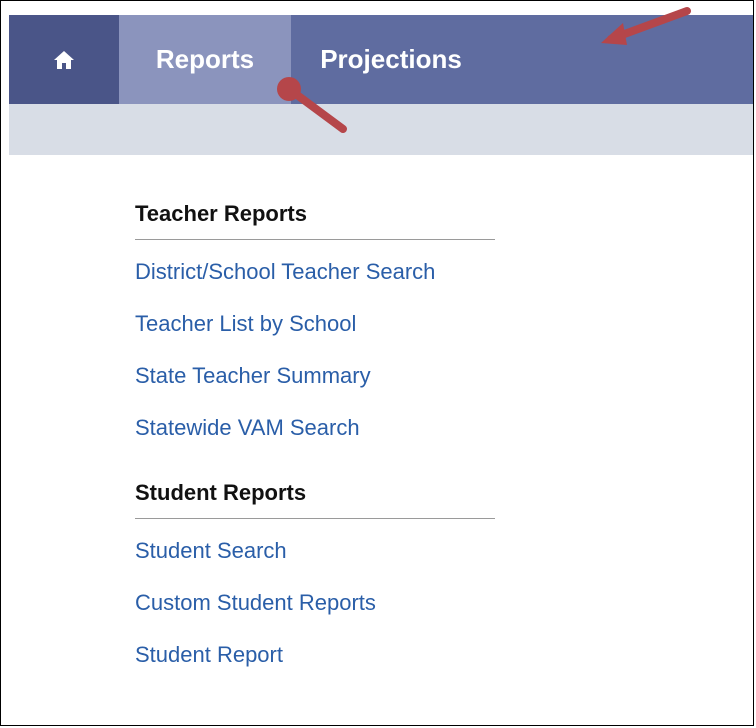  What do you see at coordinates (315, 220) in the screenshot?
I see `teacher-reports-heading: Teacher Reports` at bounding box center [315, 220].